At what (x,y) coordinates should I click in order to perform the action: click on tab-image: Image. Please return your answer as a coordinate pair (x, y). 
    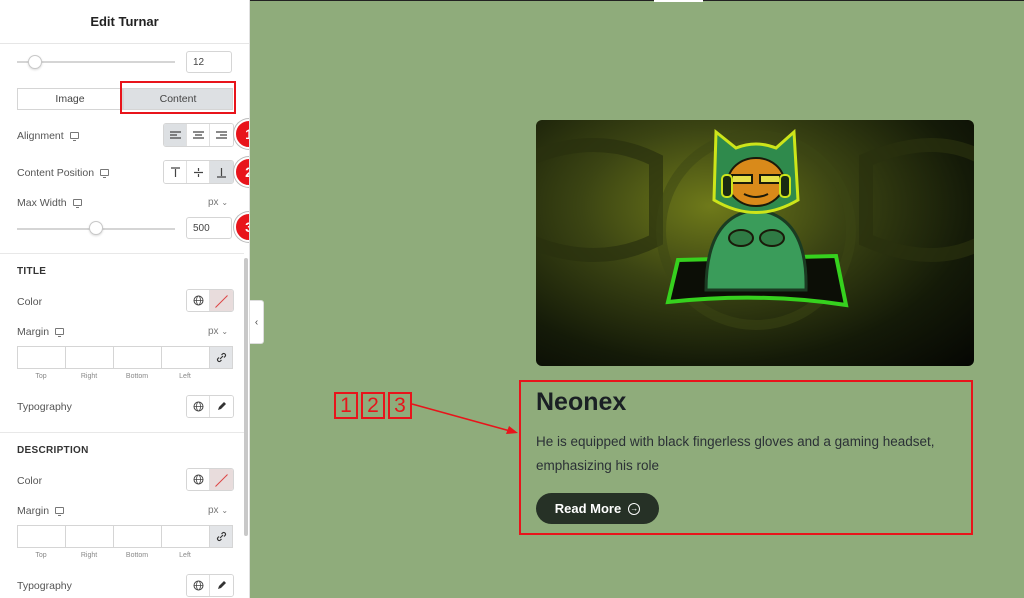
    Looking at the image, I should click on (70, 99).